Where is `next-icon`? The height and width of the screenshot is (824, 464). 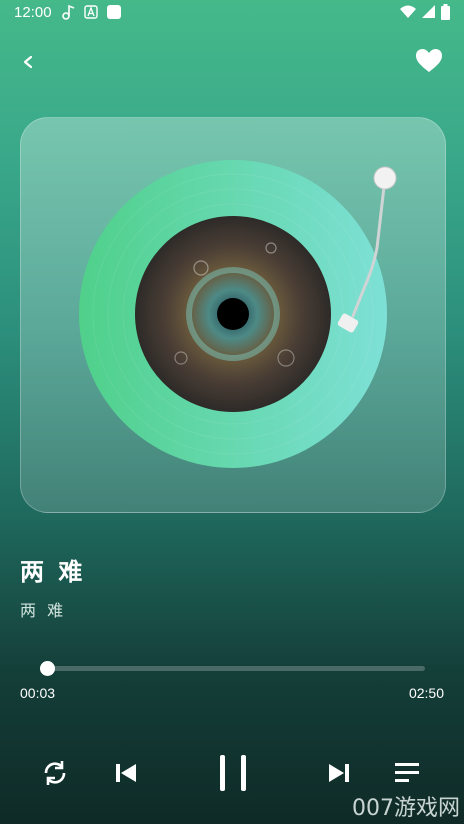 next-icon is located at coordinates (339, 773).